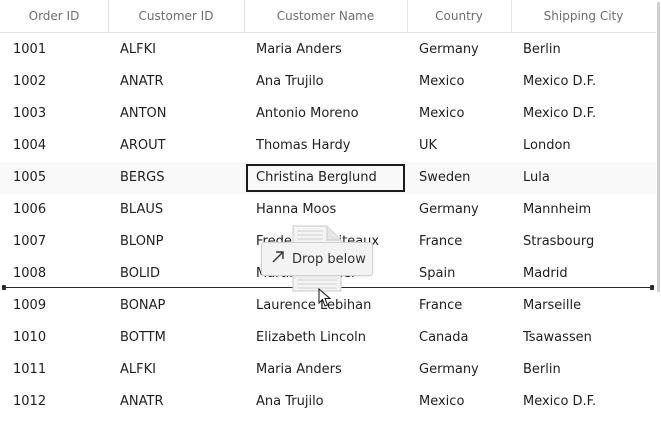 This screenshot has width=661, height=422. I want to click on drag-tooltip-label: Drop below, so click(329, 259).